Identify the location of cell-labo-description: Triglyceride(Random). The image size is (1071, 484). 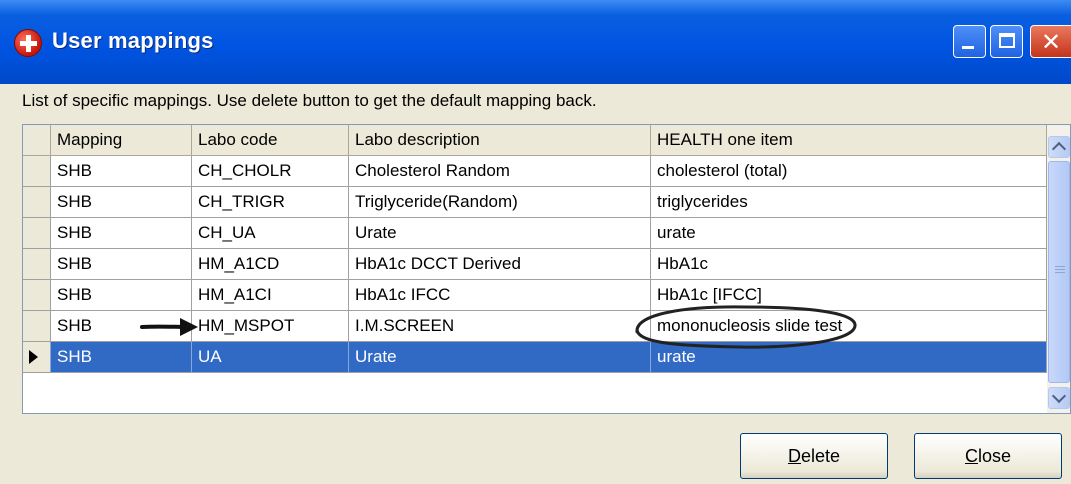
(500, 202).